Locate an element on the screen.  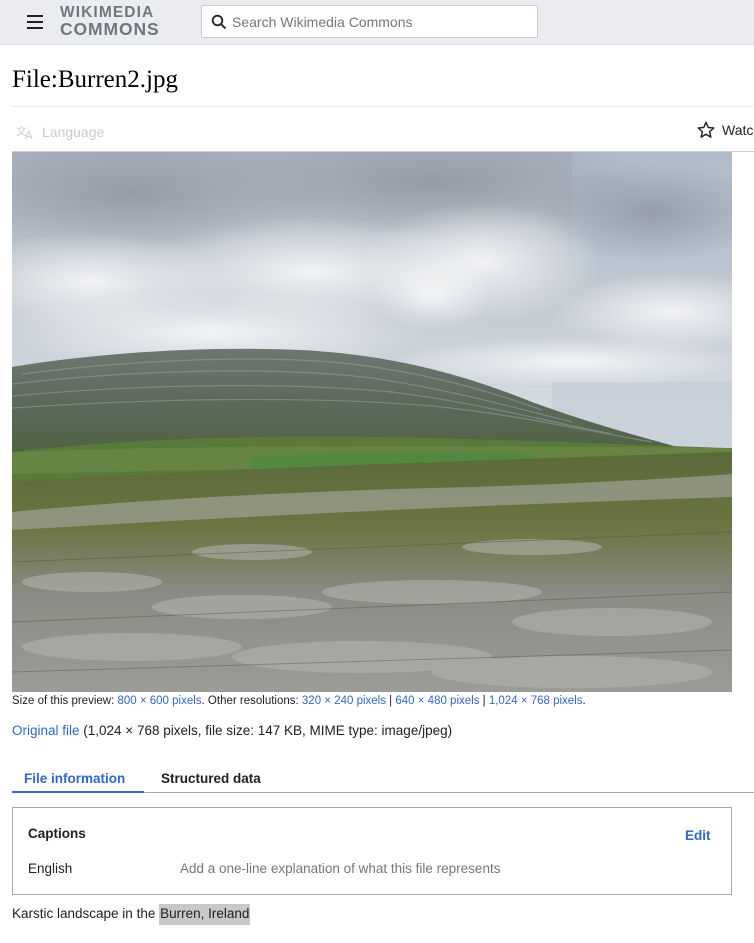
resolution-320-link: 320 × 240 pixels is located at coordinates (344, 701).